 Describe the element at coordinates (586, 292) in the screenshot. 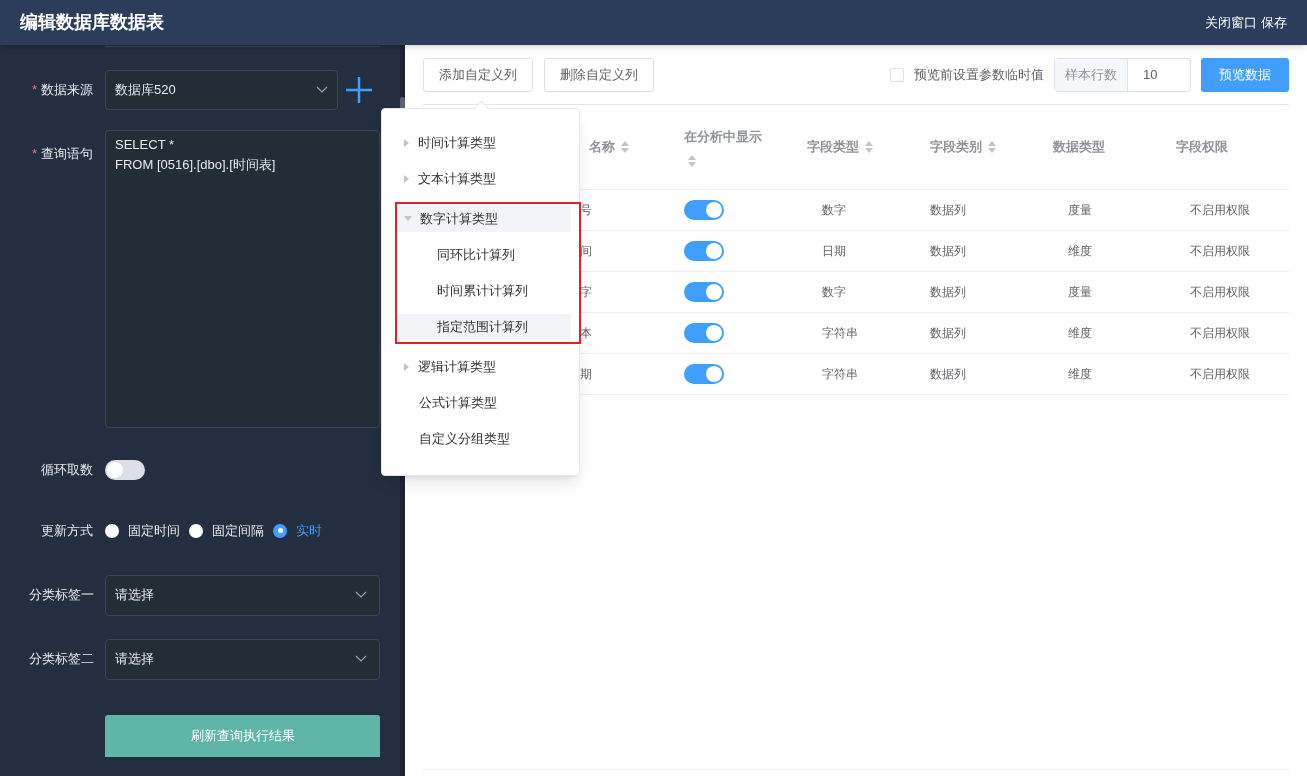

I see `table-cell-text: 字` at that location.